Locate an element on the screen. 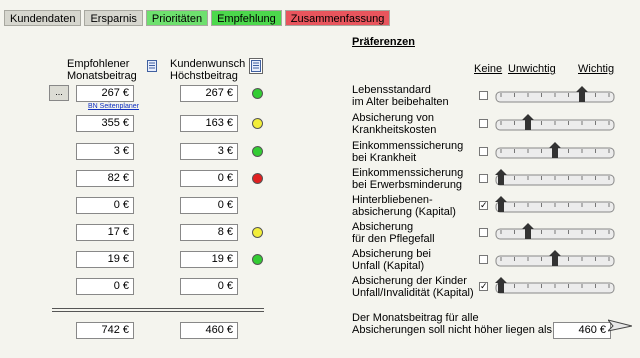 Image resolution: width=640 pixels, height=358 pixels. desired-input: 163 € is located at coordinates (209, 123).